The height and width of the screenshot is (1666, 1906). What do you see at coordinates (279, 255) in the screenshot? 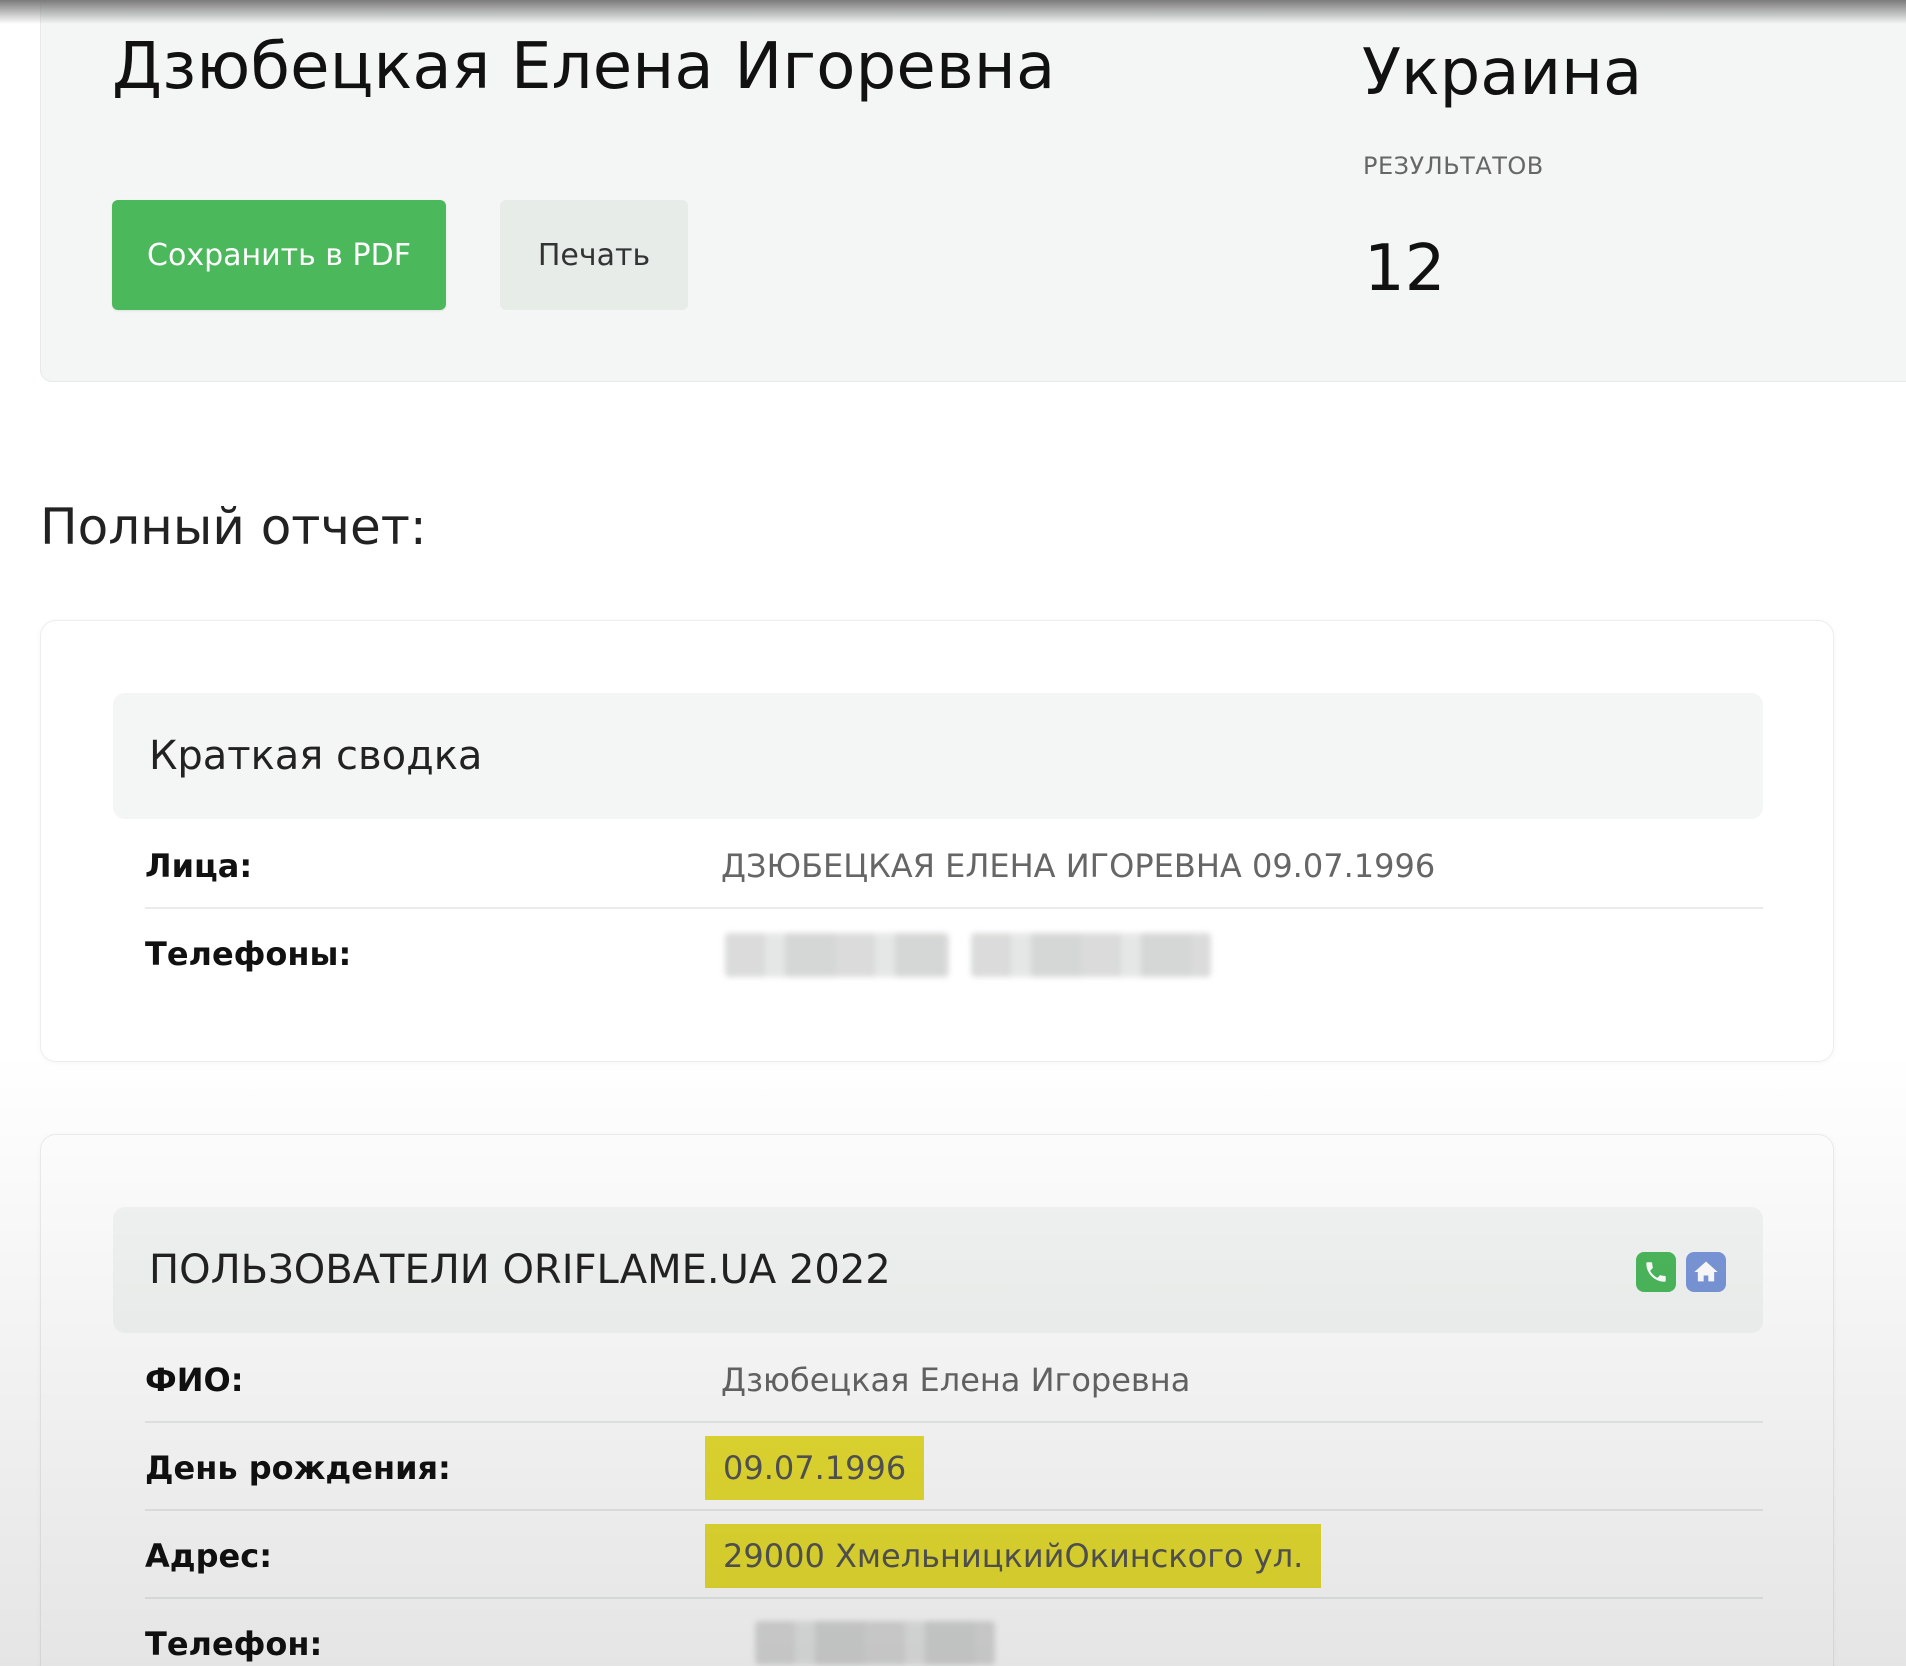
I see `save-pdf-button: Сохранить в PDF` at bounding box center [279, 255].